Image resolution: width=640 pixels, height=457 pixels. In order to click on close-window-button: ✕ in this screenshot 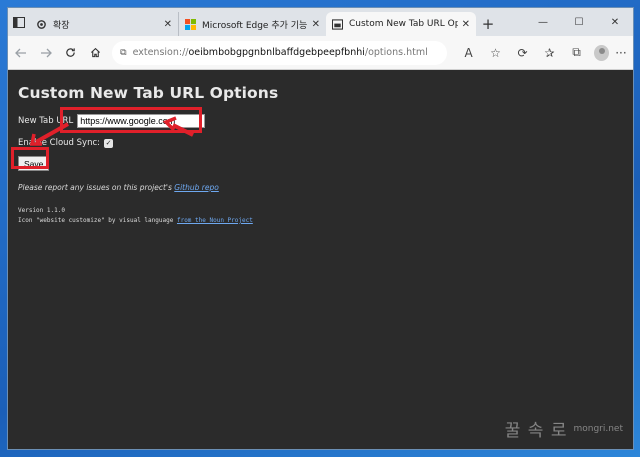, I will do `click(615, 22)`.